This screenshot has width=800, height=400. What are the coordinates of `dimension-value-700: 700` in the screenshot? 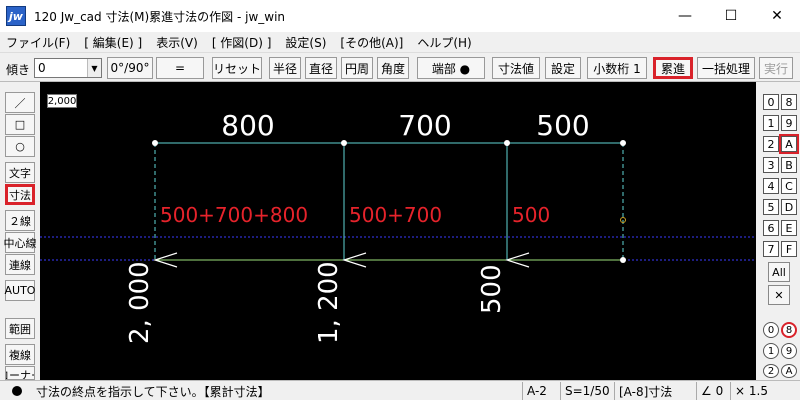 It's located at (424, 125).